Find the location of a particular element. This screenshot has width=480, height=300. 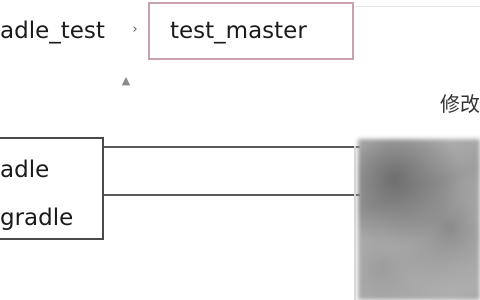

breadcrumb-item-parent: adle_test is located at coordinates (52, 31).